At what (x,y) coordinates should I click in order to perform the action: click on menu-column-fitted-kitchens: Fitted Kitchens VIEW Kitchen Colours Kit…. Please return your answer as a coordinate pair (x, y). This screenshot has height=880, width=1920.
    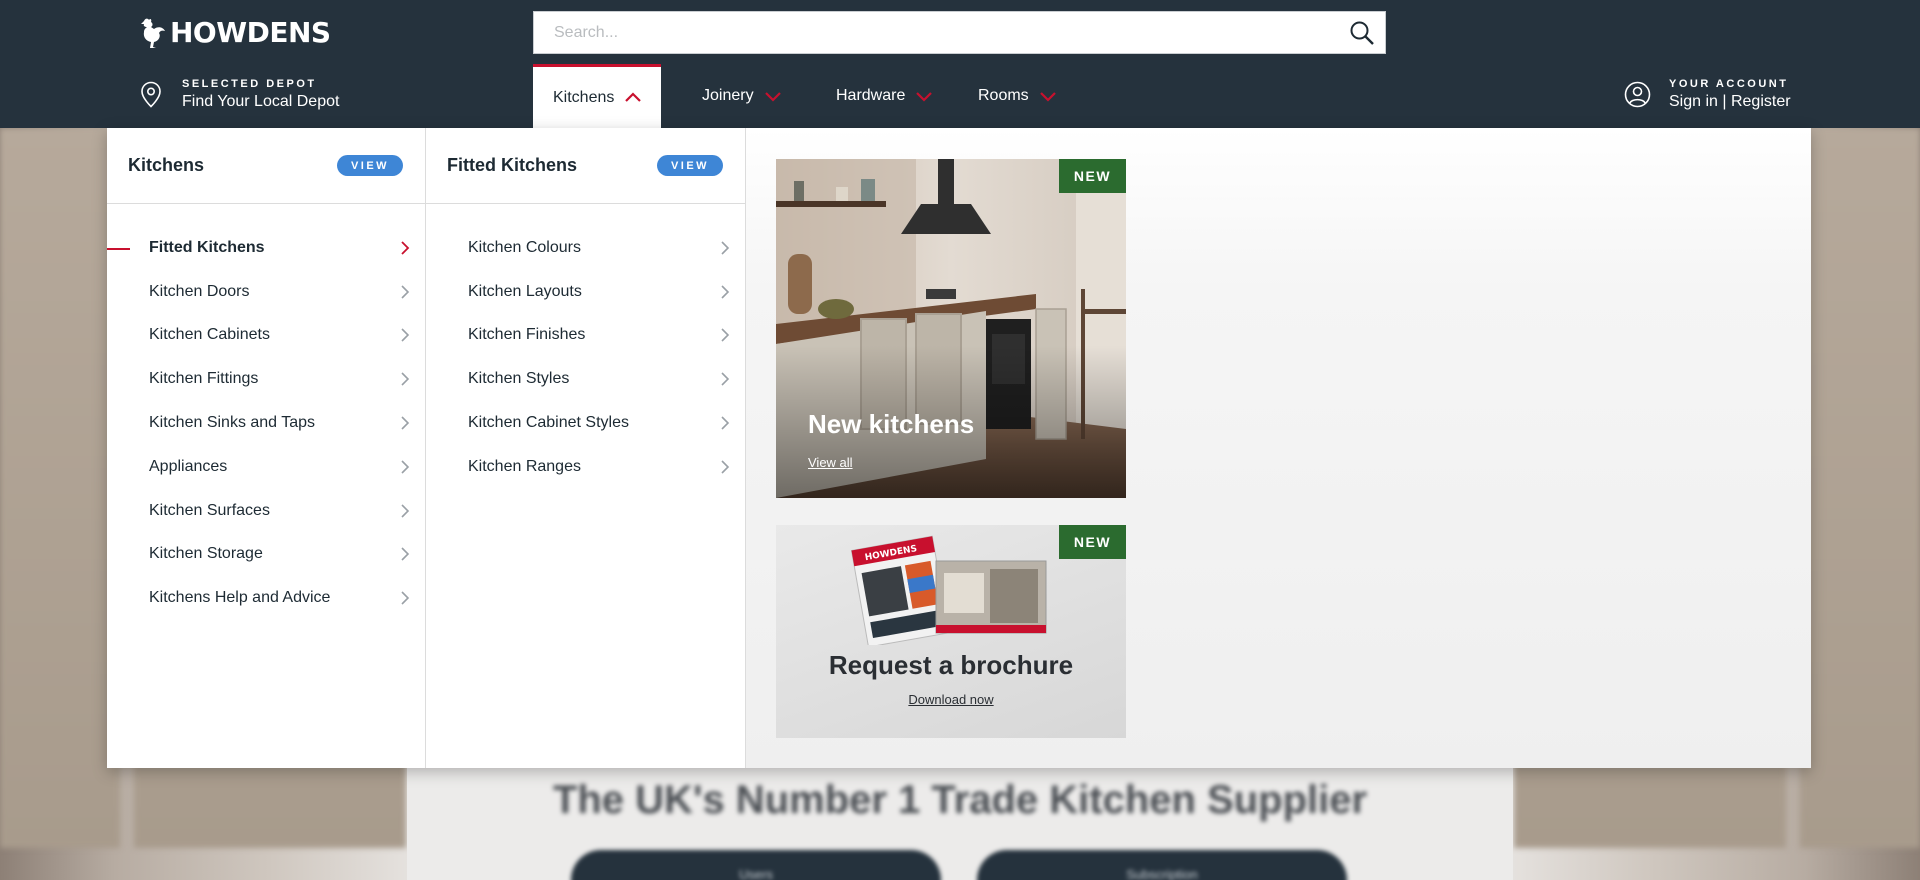
    Looking at the image, I should click on (586, 448).